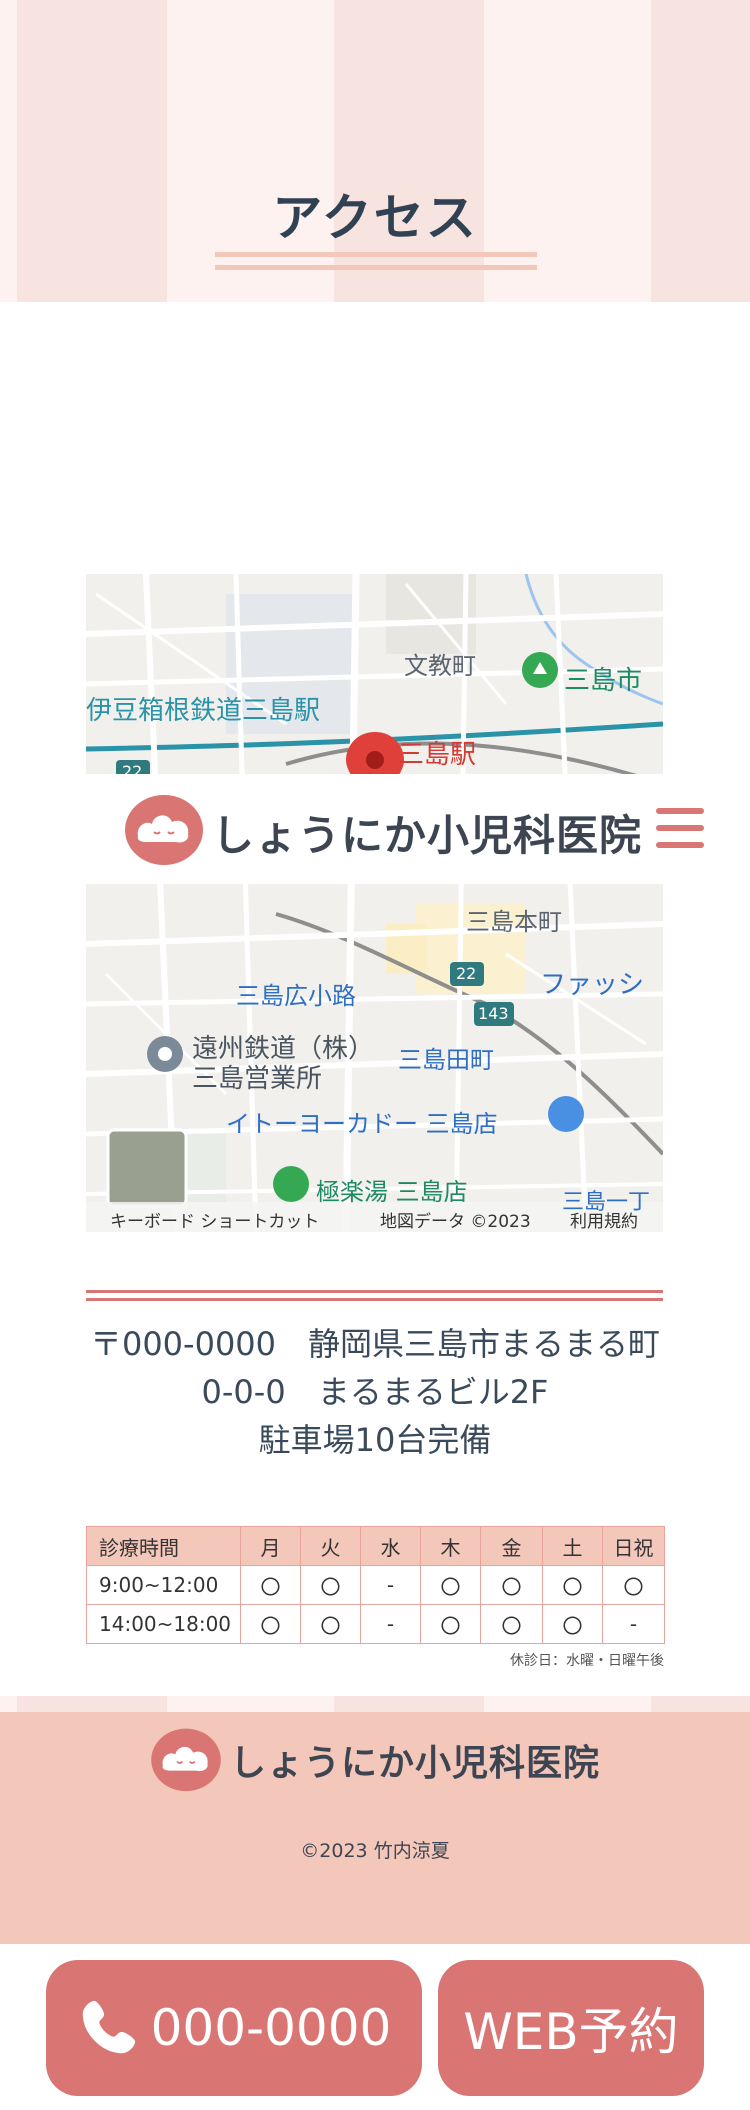 Image resolution: width=750 pixels, height=2110 pixels. I want to click on map-label-izuhakone: 伊豆箱根鉄道三島駅, so click(203, 711).